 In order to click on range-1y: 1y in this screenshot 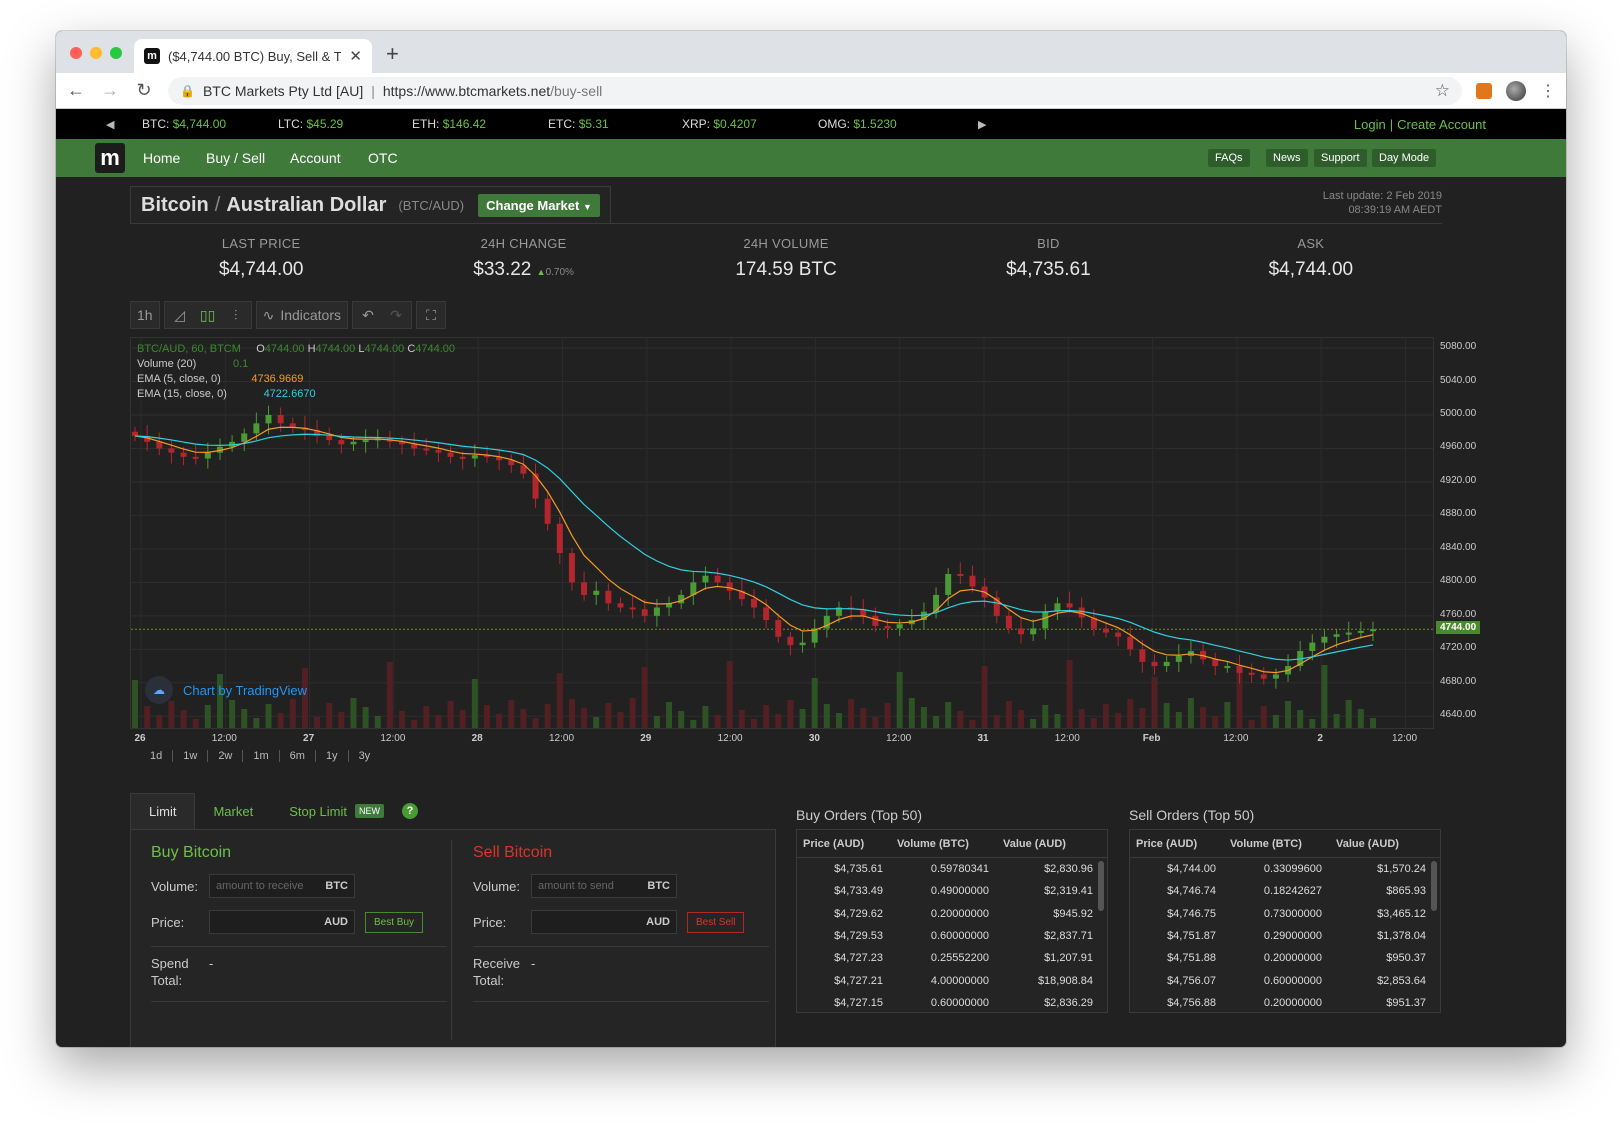, I will do `click(332, 756)`.